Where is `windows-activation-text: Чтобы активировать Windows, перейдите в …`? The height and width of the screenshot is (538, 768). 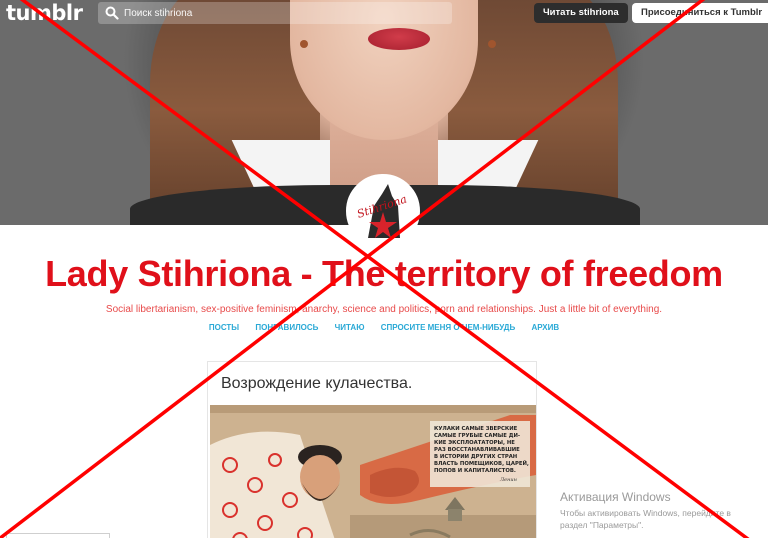
windows-activation-text: Чтобы активировать Windows, перейдите в … is located at coordinates (645, 519).